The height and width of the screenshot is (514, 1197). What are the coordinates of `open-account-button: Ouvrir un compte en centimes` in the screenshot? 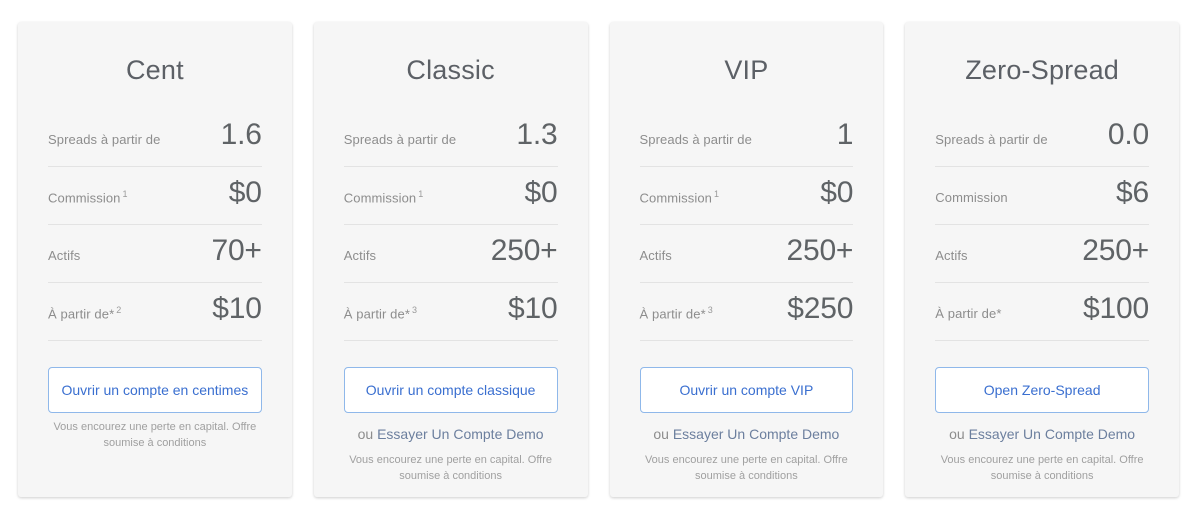 It's located at (155, 390).